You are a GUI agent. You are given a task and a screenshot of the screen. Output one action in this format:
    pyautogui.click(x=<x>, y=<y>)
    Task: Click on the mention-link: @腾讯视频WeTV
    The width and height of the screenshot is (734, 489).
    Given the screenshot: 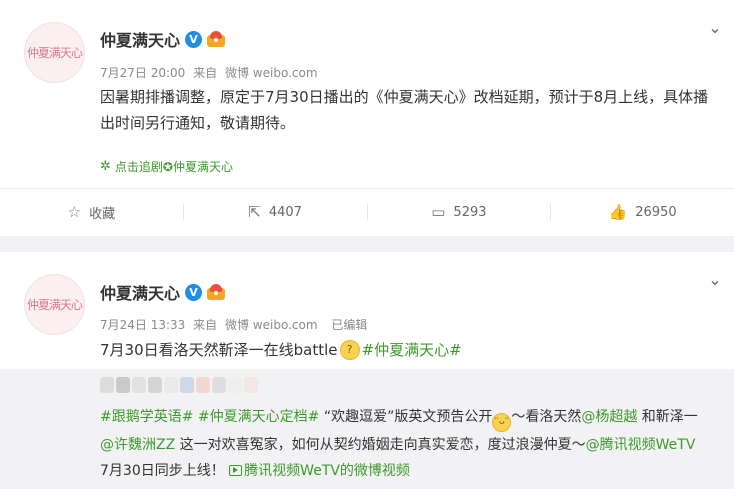 What is the action you would take?
    pyautogui.click(x=641, y=445)
    